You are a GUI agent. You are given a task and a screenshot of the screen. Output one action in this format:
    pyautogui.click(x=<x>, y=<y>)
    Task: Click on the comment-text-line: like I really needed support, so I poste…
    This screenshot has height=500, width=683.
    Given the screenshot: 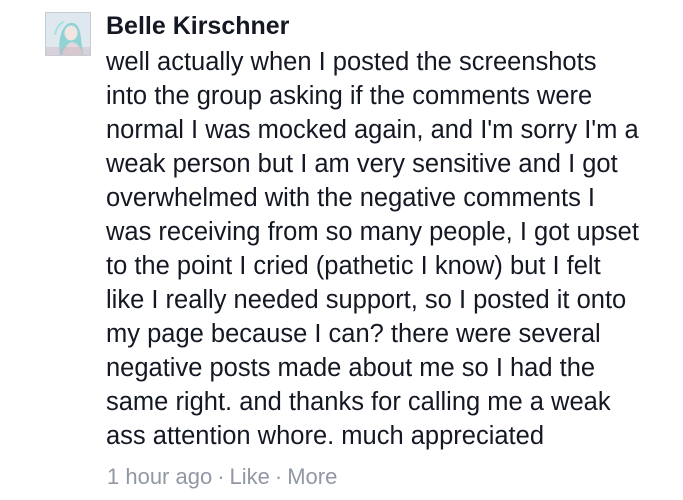 What is the action you would take?
    pyautogui.click(x=366, y=300)
    